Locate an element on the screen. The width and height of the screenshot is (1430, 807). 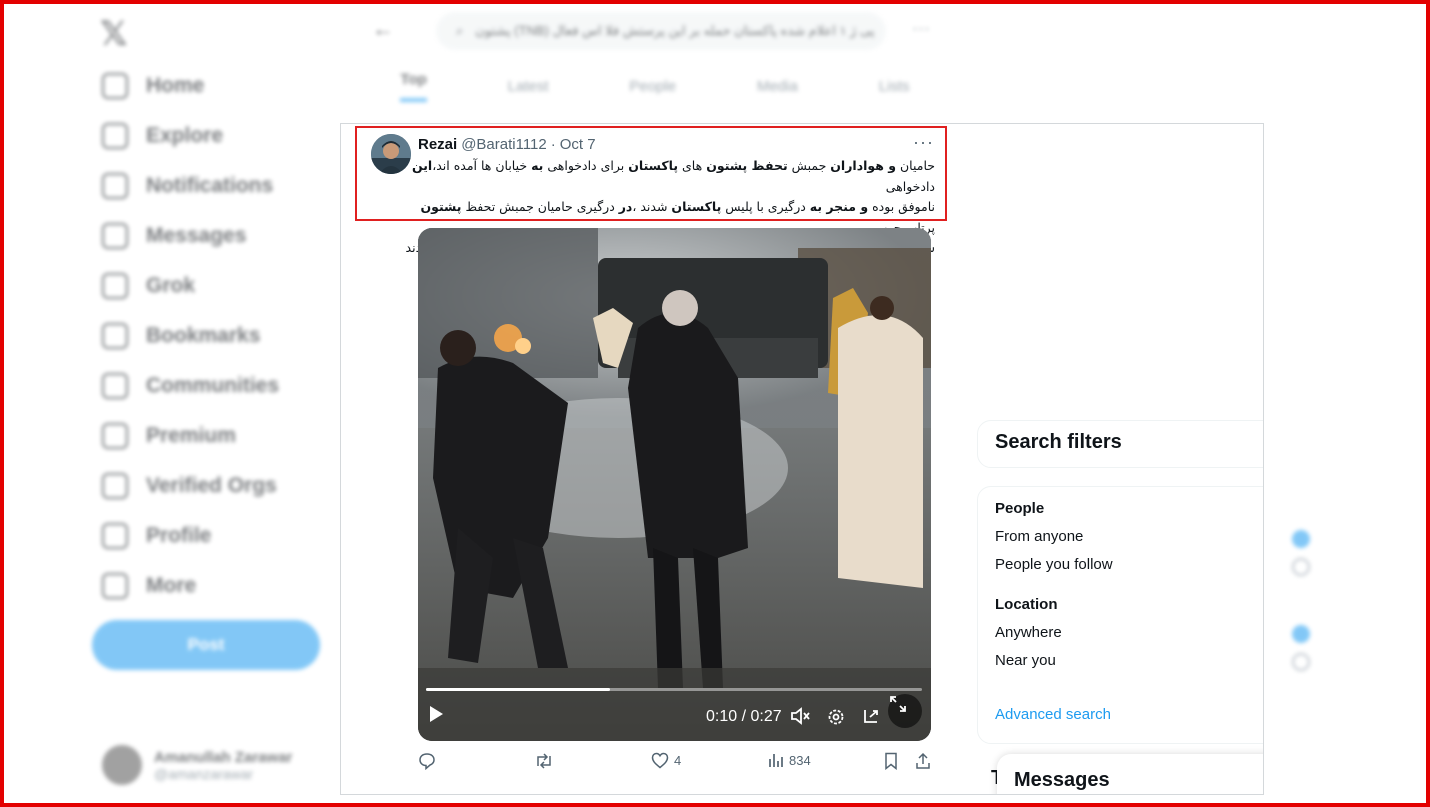
people-heading: People is located at coordinates (1020, 508).